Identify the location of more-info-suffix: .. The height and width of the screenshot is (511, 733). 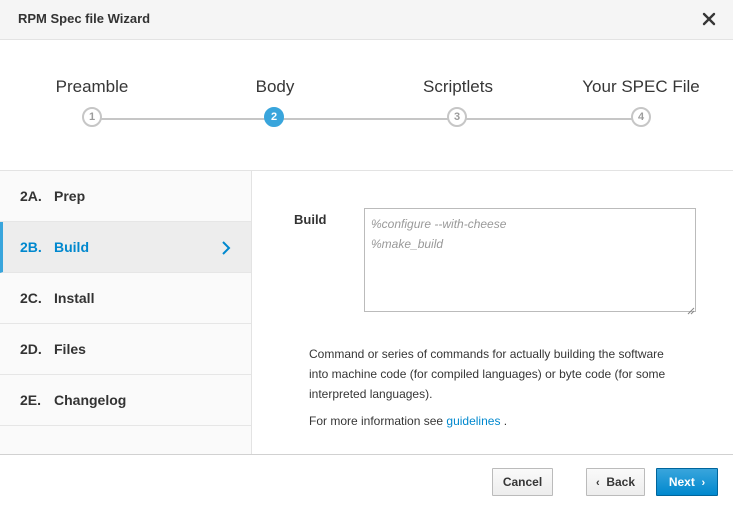
(505, 421).